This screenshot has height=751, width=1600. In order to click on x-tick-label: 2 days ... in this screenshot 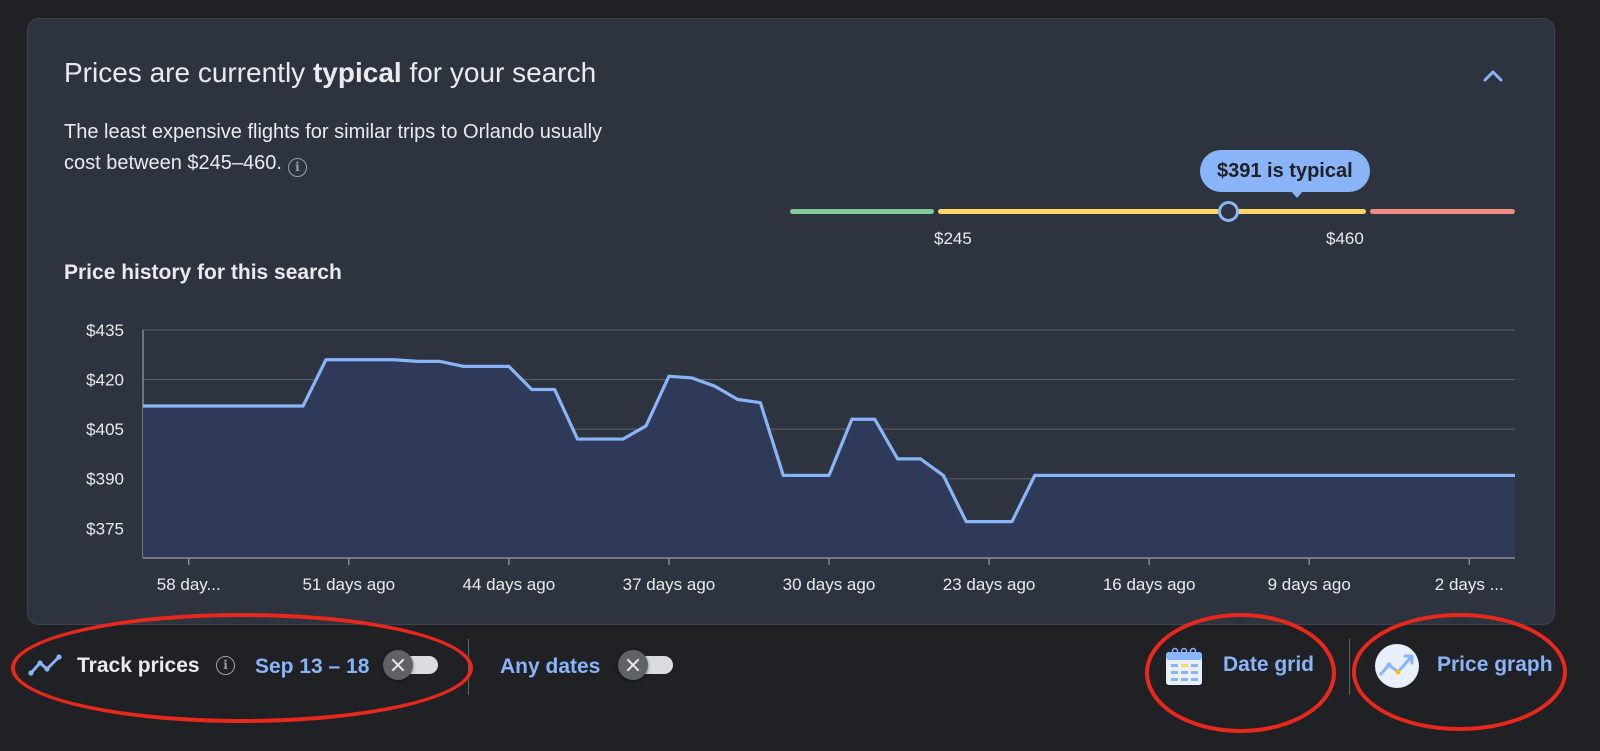, I will do `click(1469, 584)`.